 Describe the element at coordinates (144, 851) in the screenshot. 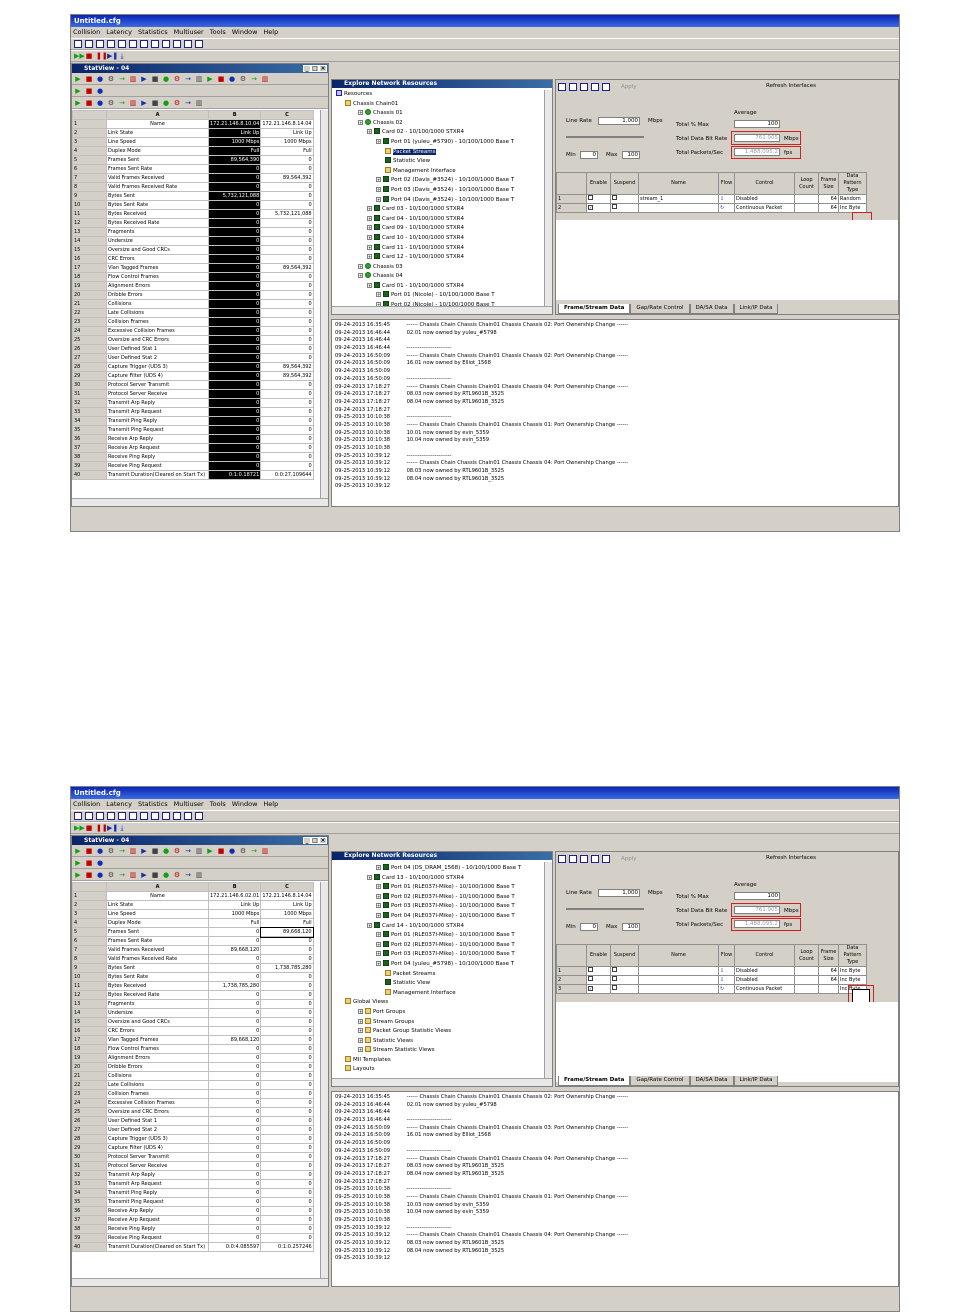

I see `stat-tool-icon: ▶` at that location.